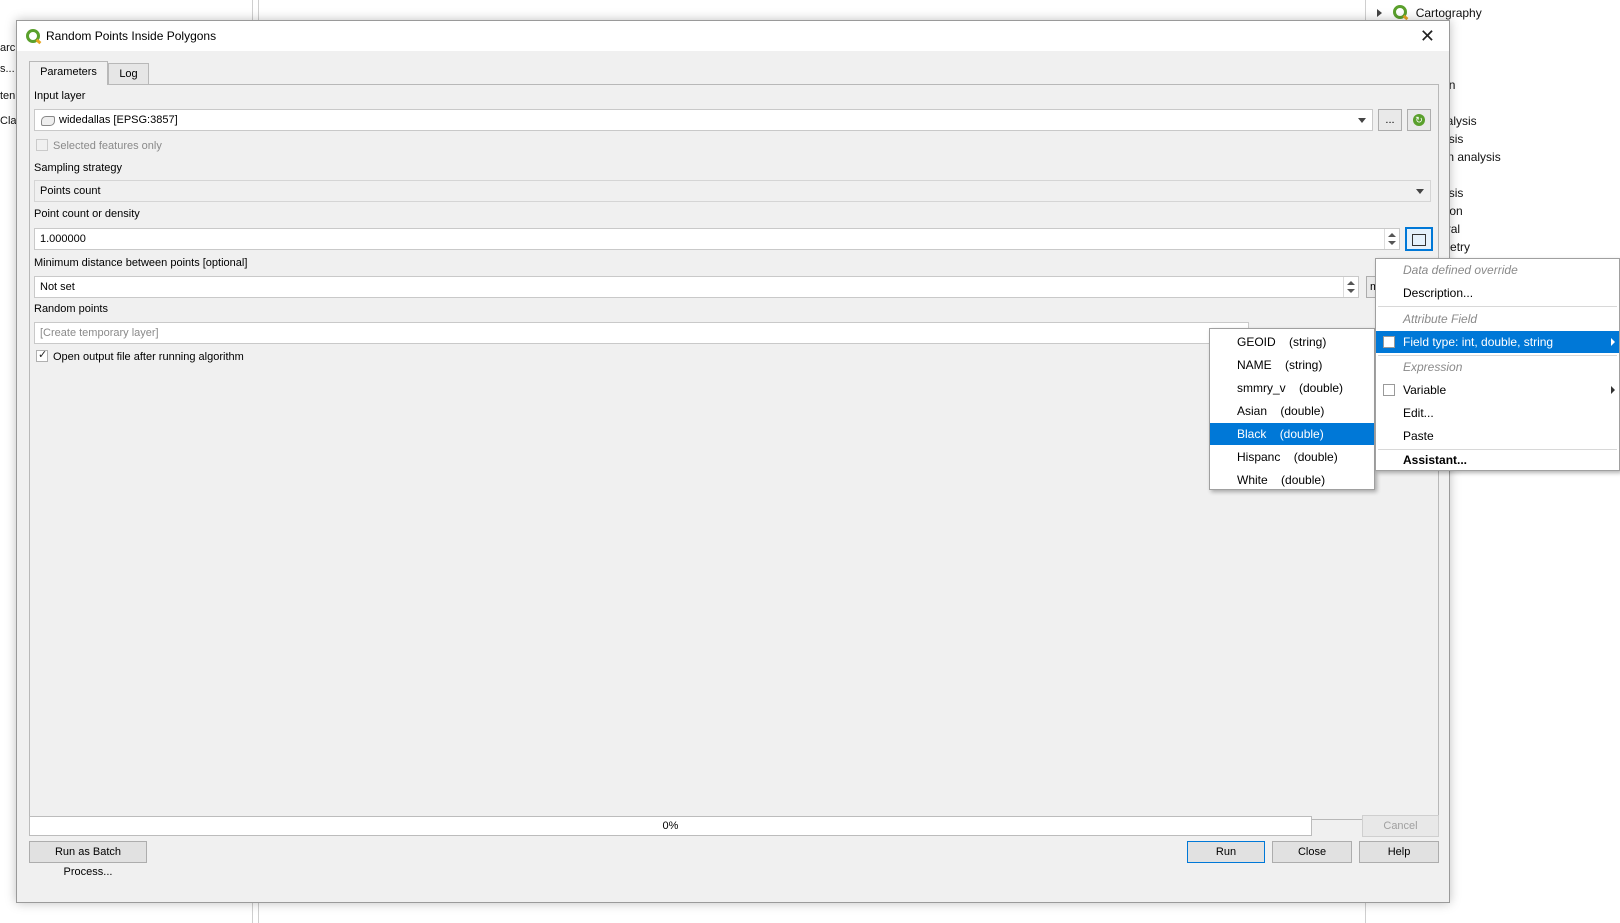 This screenshot has height=923, width=1620. Describe the element at coordinates (1399, 852) in the screenshot. I see `help-button: Help` at that location.